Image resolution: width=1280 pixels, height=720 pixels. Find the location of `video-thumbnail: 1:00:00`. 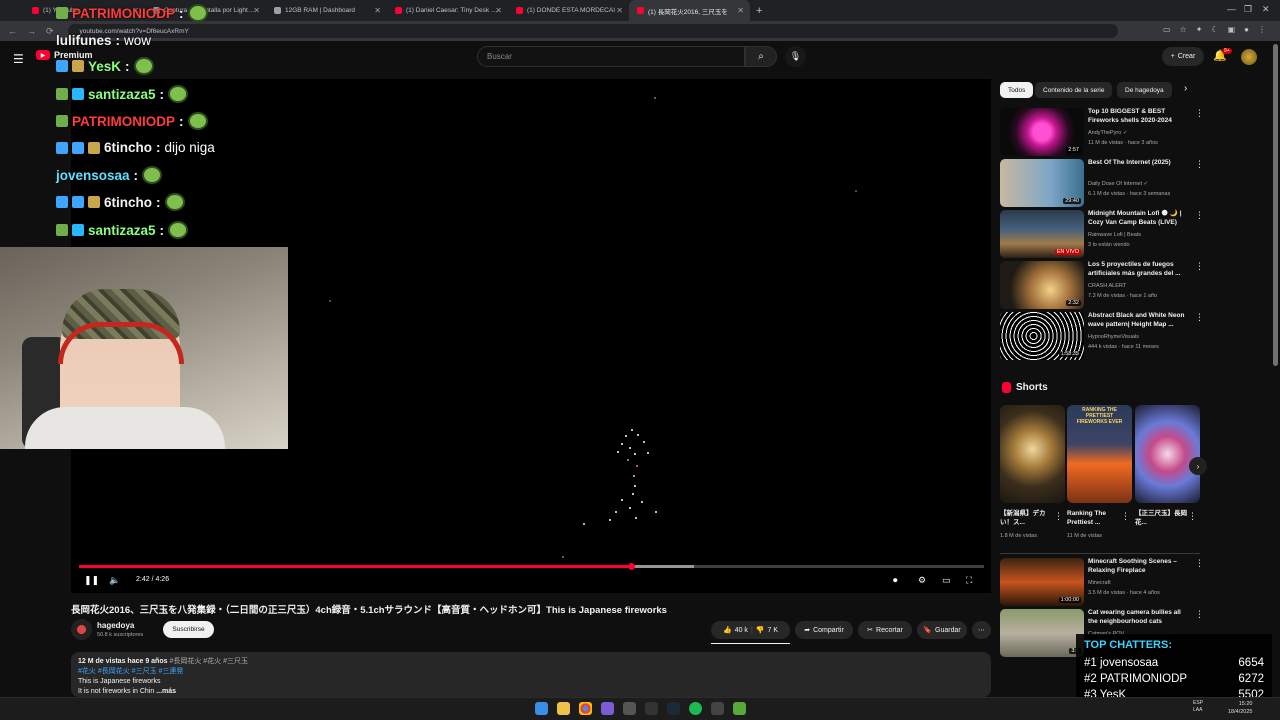

video-thumbnail: 1:00:00 is located at coordinates (1042, 582).